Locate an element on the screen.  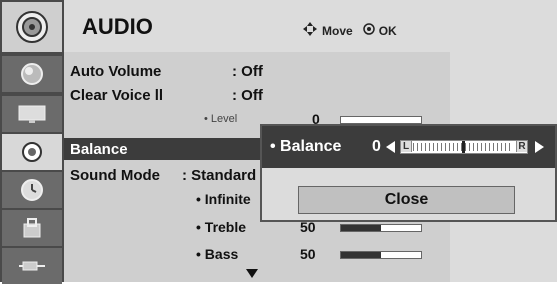
level-bar is located at coordinates (381, 120).